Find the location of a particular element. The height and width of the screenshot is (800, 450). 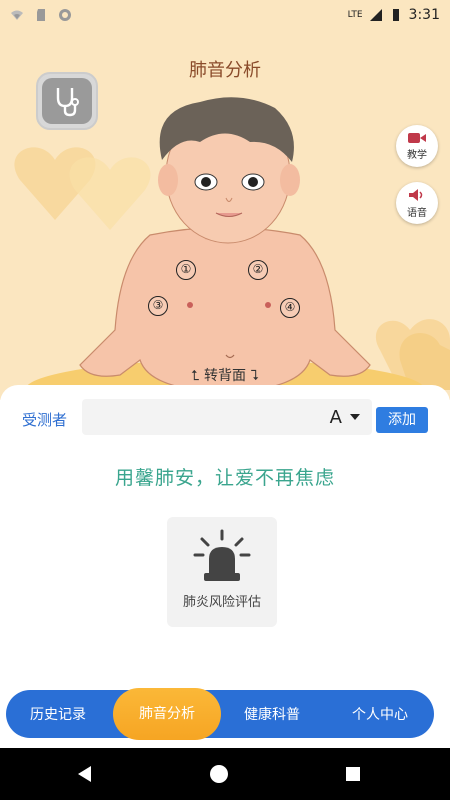

system-navigation-bar is located at coordinates (225, 774).